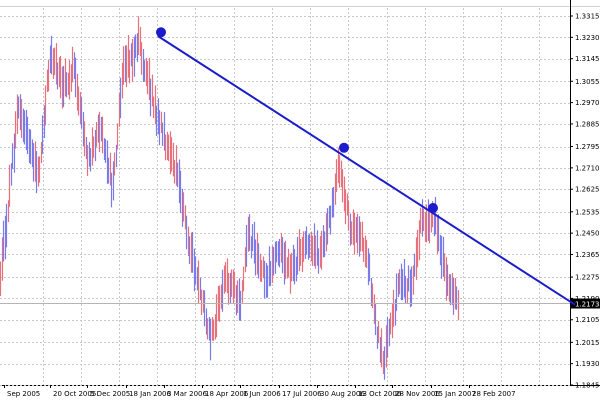  Describe the element at coordinates (587, 17) in the screenshot. I see `y-tick-label: 1.3315` at that location.